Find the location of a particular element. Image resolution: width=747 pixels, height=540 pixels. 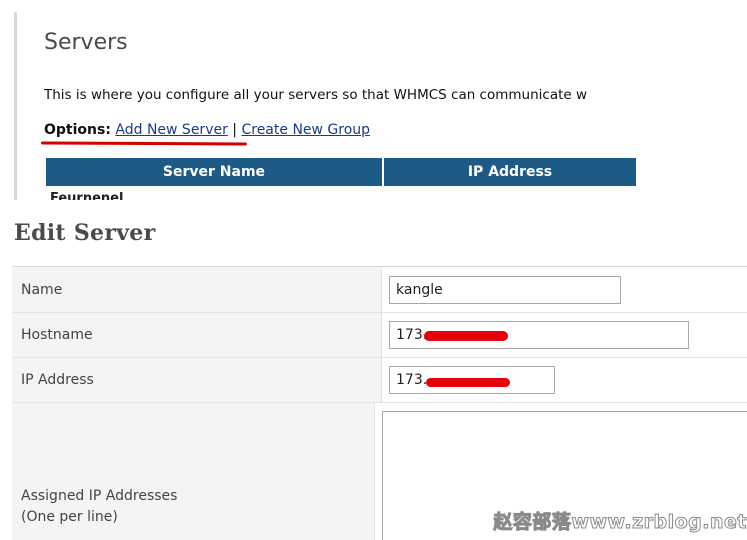

ip-address-input: 173. is located at coordinates (472, 380).